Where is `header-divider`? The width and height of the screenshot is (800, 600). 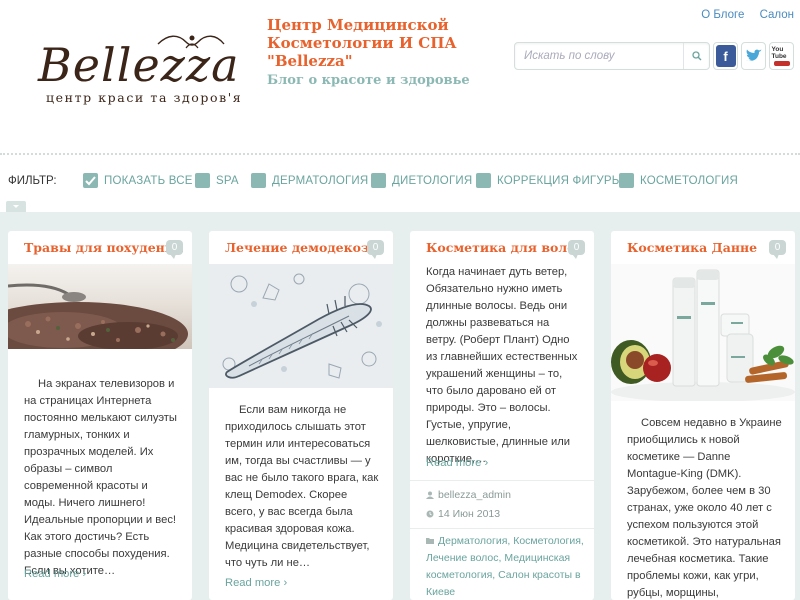 header-divider is located at coordinates (400, 154).